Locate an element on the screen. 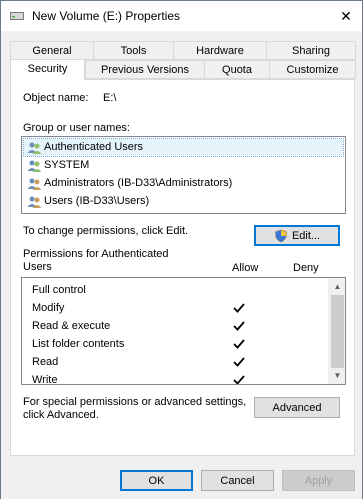 This screenshot has height=499, width=363. scroll-thumb is located at coordinates (337, 331).